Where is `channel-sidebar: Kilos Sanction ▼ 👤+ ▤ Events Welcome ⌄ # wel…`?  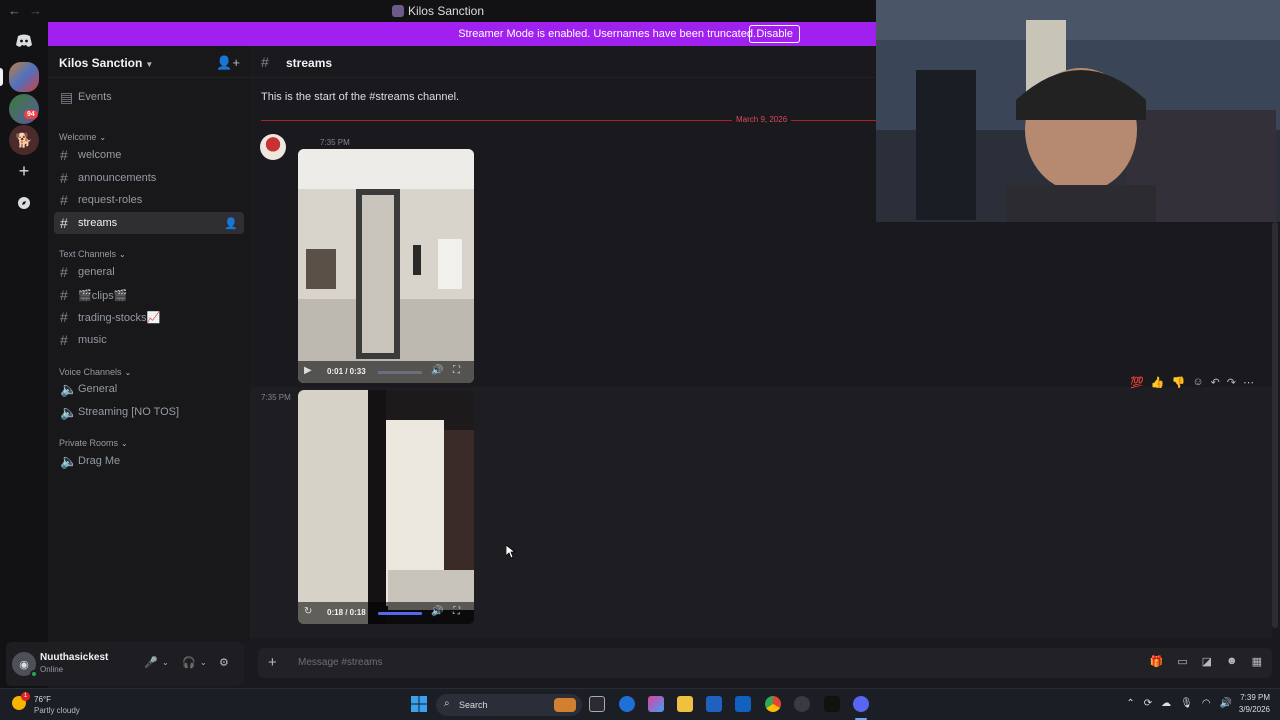
channel-sidebar: Kilos Sanction ▼ 👤+ ▤ Events Welcome ⌄ # wel… is located at coordinates (149, 344).